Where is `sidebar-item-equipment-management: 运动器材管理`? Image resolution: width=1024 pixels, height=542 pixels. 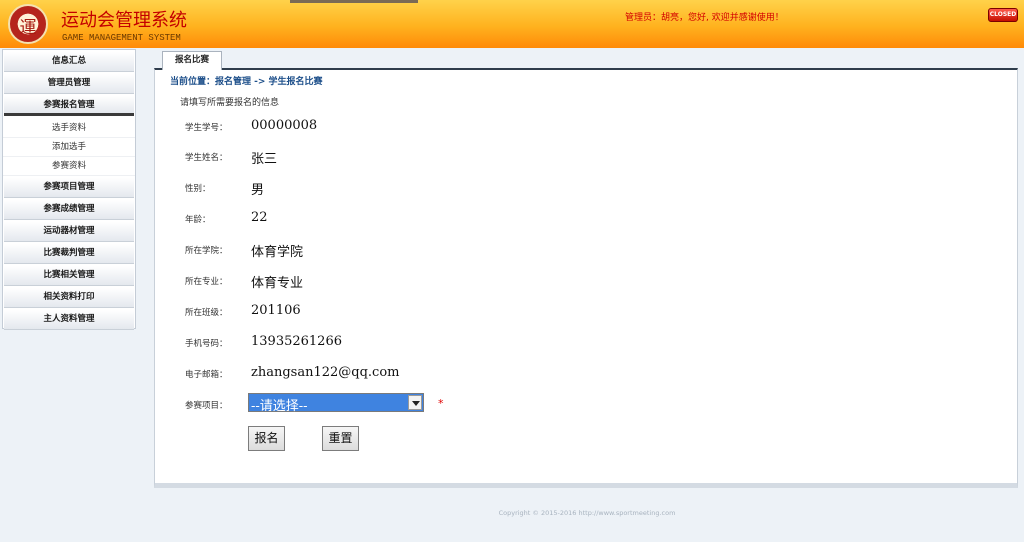
sidebar-item-equipment-management: 运动器材管理 is located at coordinates (69, 232).